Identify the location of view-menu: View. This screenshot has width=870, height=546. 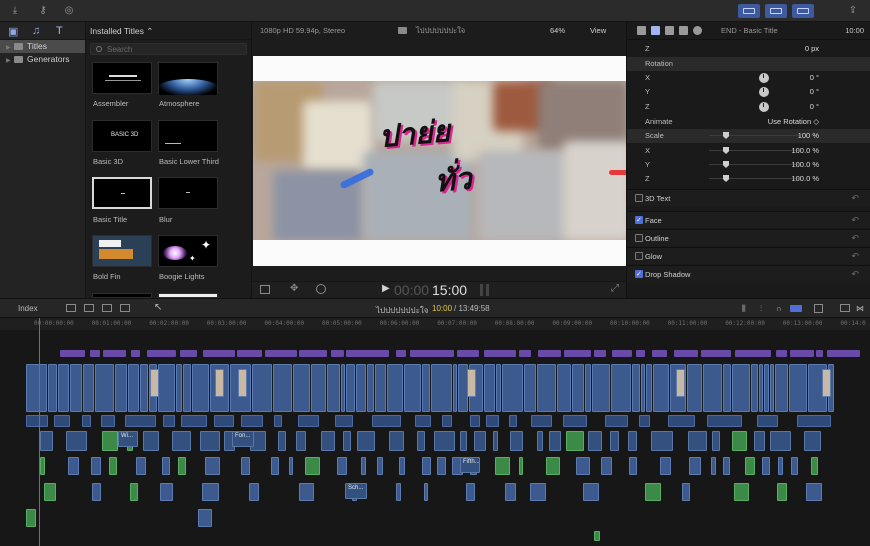
(598, 31).